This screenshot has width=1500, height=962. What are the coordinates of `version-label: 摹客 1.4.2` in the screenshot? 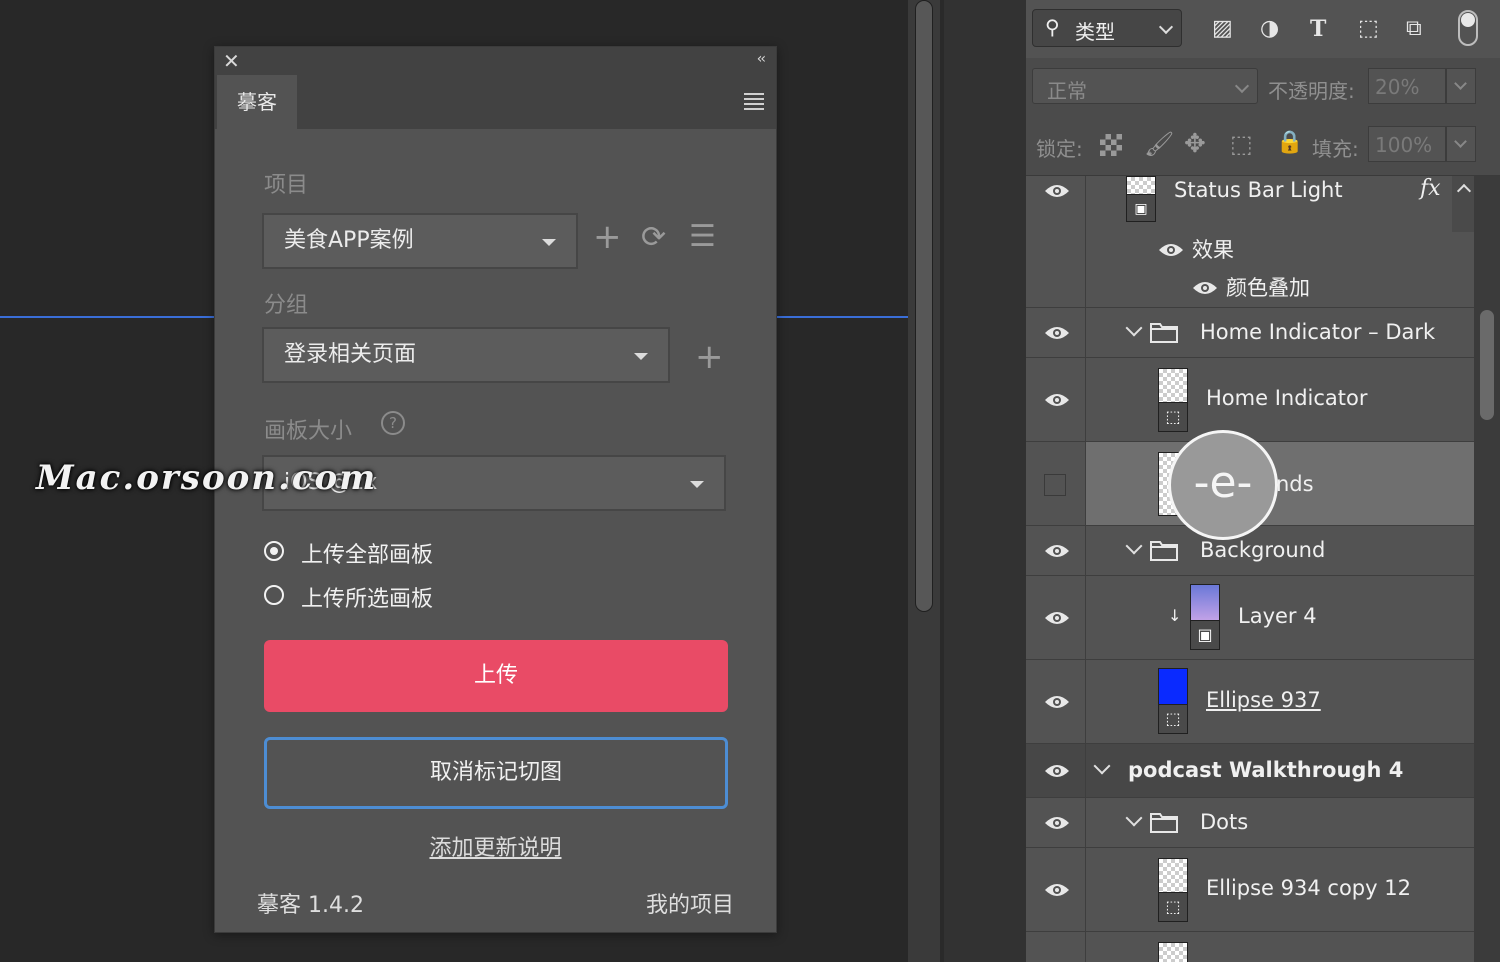 It's located at (310, 905).